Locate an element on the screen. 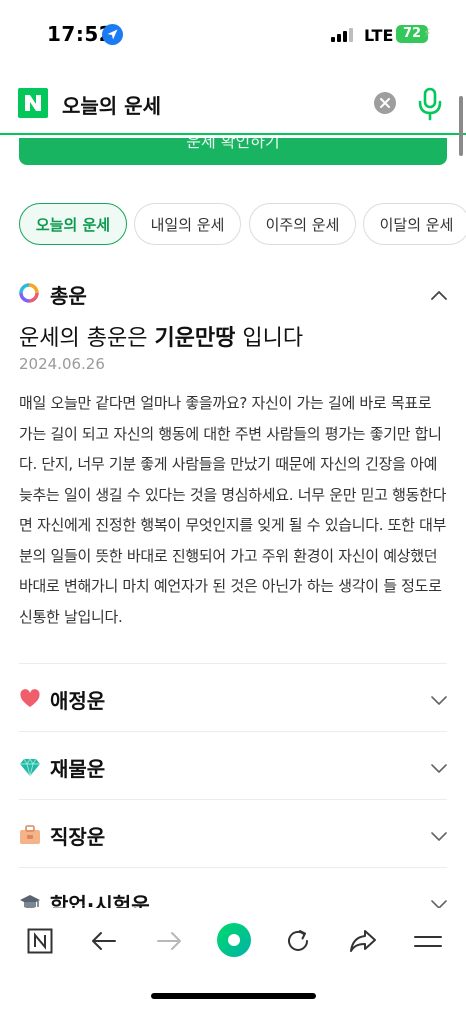 The height and width of the screenshot is (1010, 466). clear-icon is located at coordinates (385, 103).